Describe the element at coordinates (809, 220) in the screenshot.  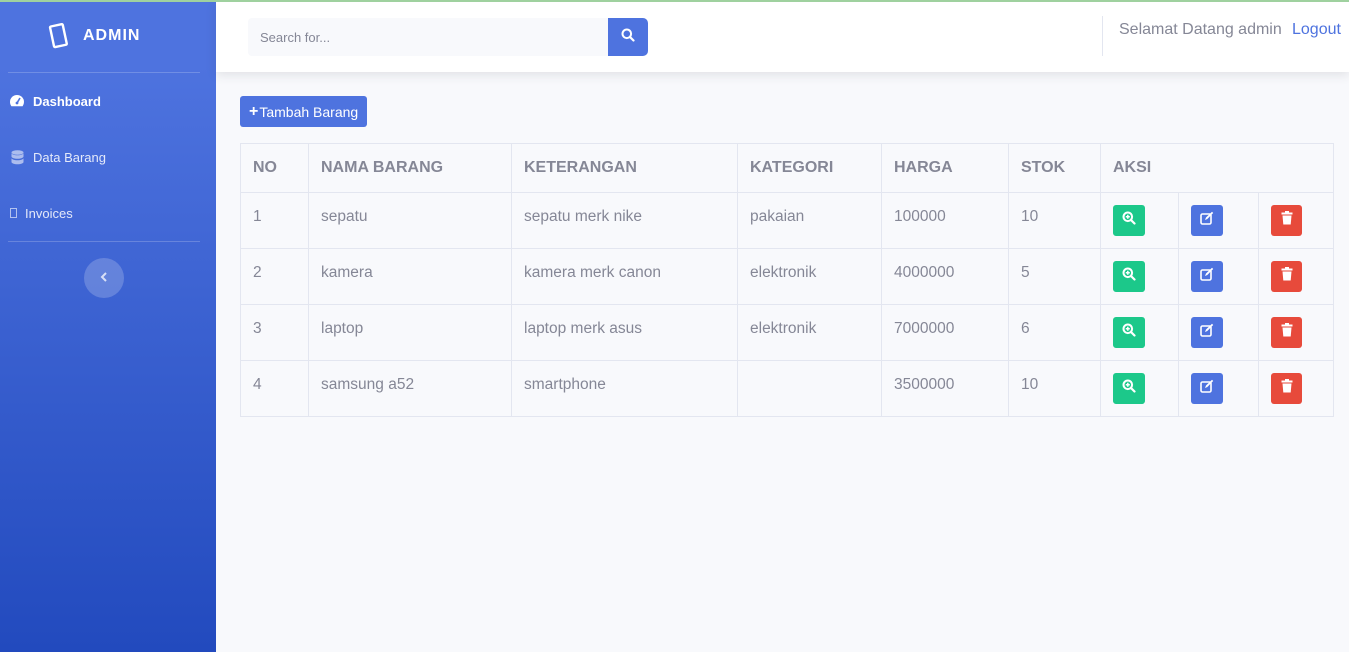
I see `cell-kategori: pakaian` at that location.